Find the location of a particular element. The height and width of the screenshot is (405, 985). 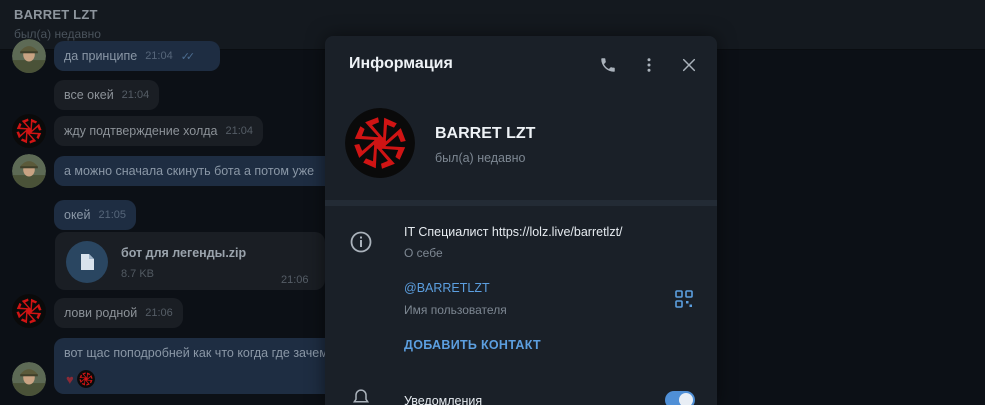

message-time: 21:05 is located at coordinates (112, 215).